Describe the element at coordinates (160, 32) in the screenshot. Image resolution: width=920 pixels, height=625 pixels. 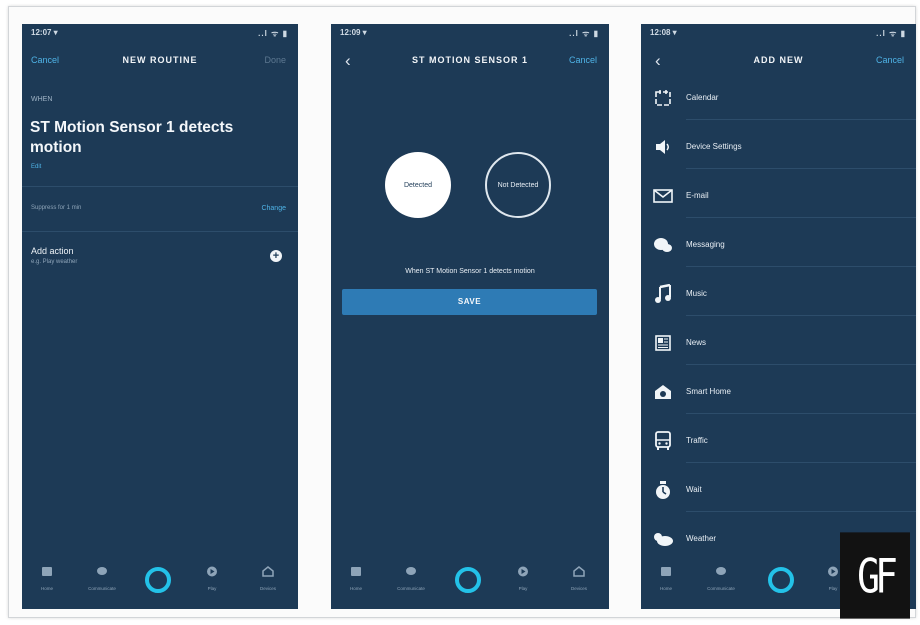
I see `status-bar: 12:07 ▾ ..l ᯤ ▮` at that location.